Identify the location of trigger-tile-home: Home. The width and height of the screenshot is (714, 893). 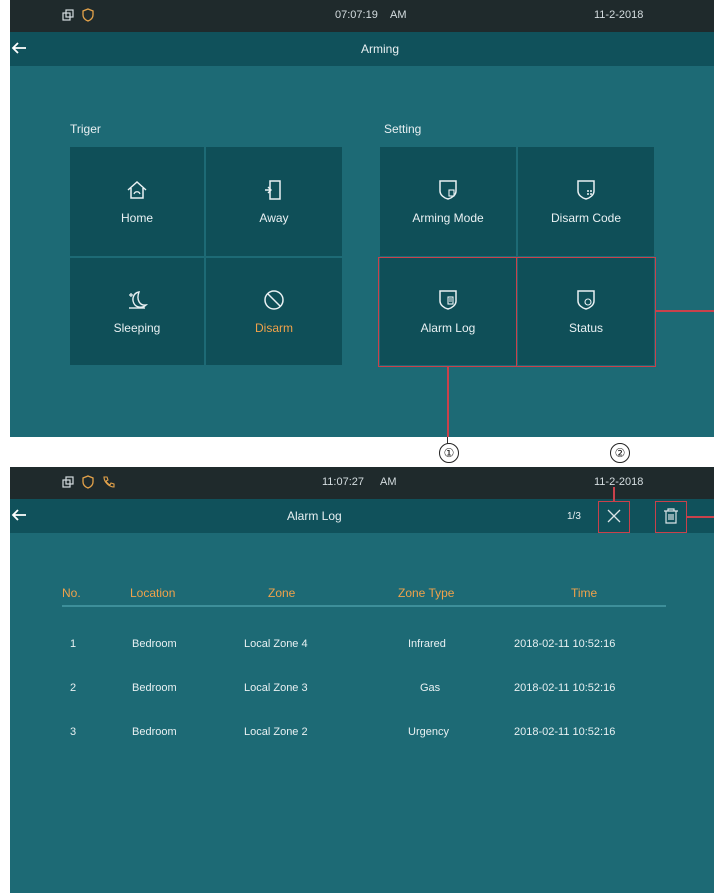
(137, 201).